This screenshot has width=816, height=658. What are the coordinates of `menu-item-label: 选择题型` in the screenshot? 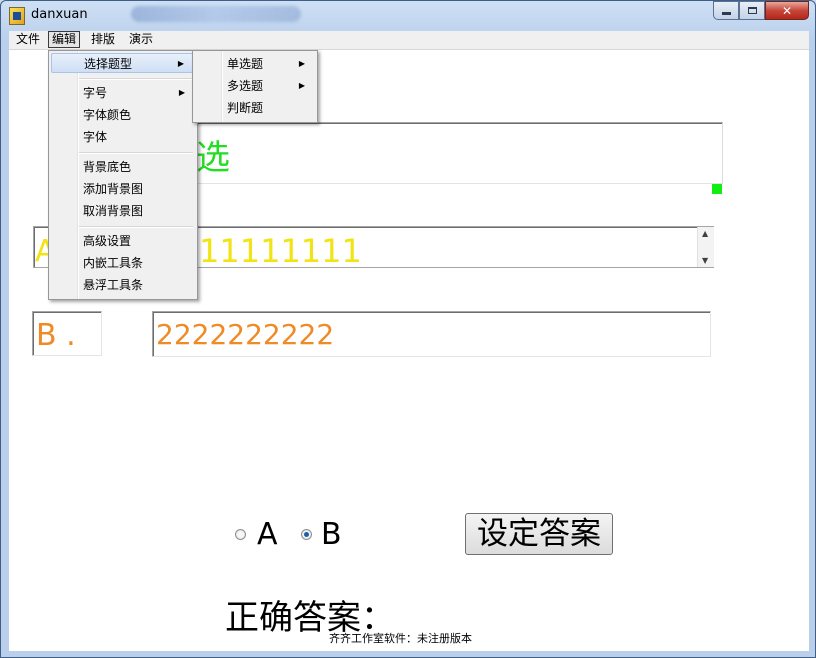 It's located at (108, 64).